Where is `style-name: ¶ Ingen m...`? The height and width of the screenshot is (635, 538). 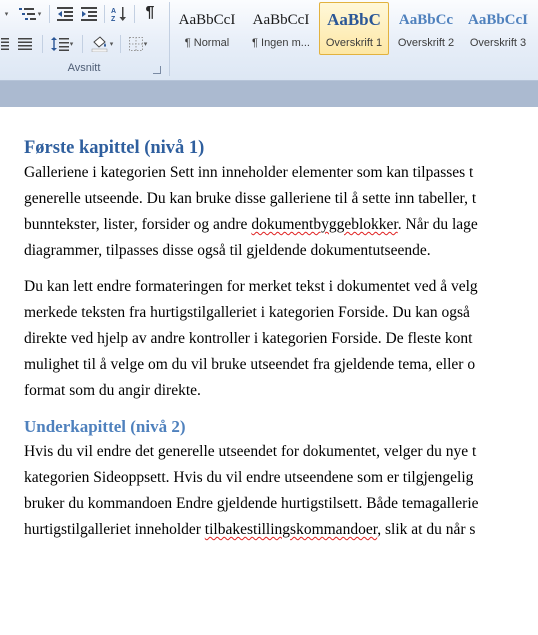 style-name: ¶ Ingen m... is located at coordinates (281, 43).